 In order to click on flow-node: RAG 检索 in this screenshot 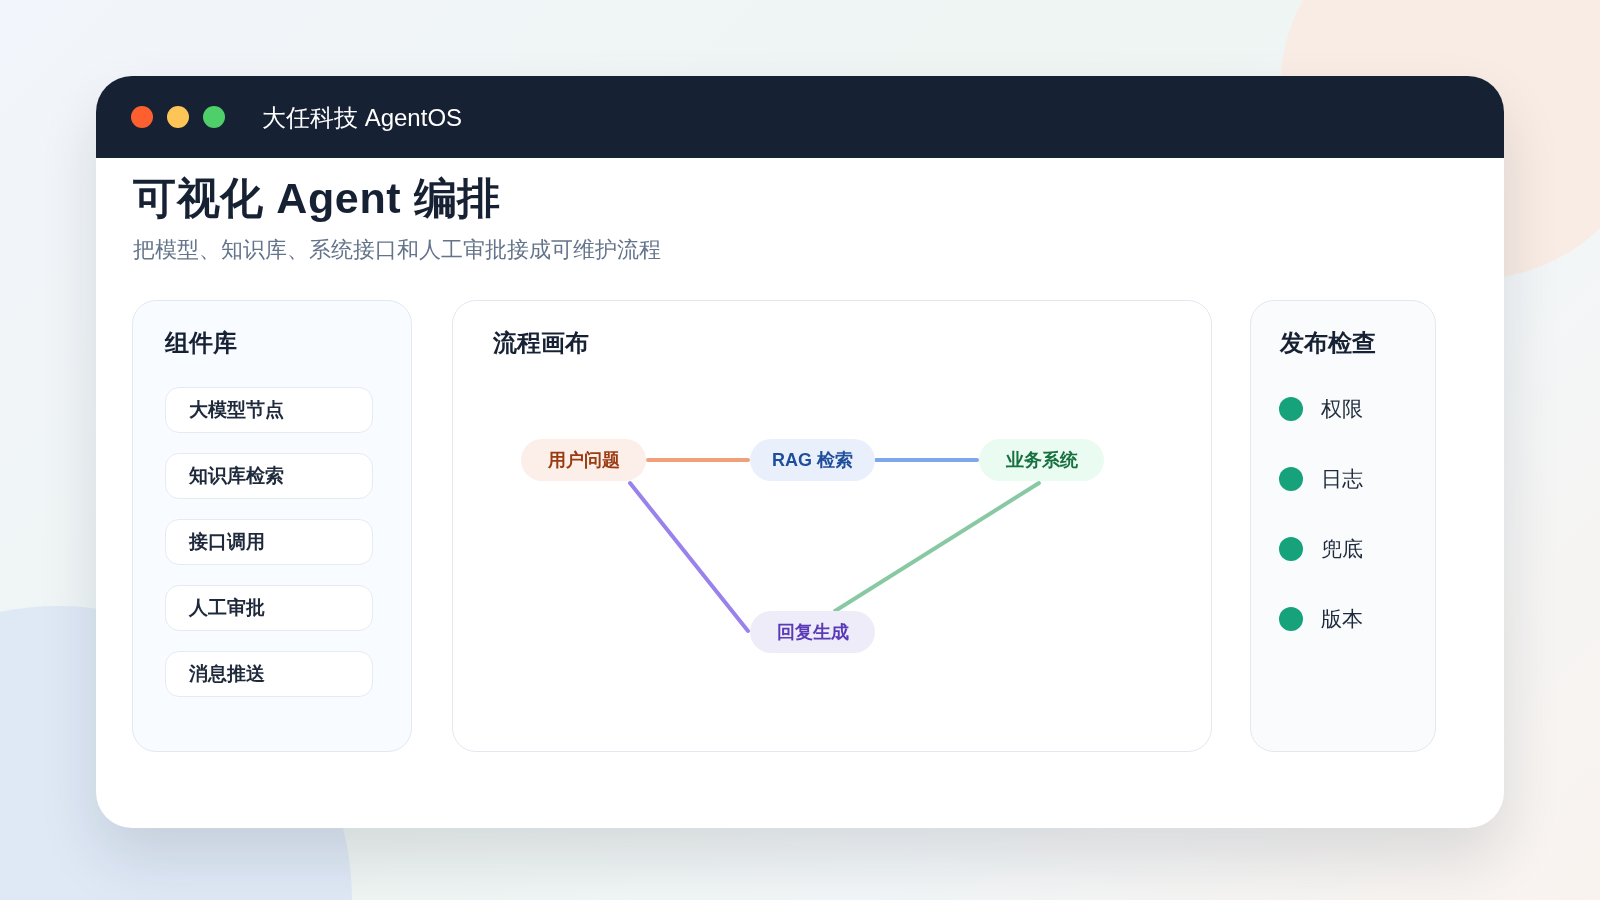, I will do `click(812, 460)`.